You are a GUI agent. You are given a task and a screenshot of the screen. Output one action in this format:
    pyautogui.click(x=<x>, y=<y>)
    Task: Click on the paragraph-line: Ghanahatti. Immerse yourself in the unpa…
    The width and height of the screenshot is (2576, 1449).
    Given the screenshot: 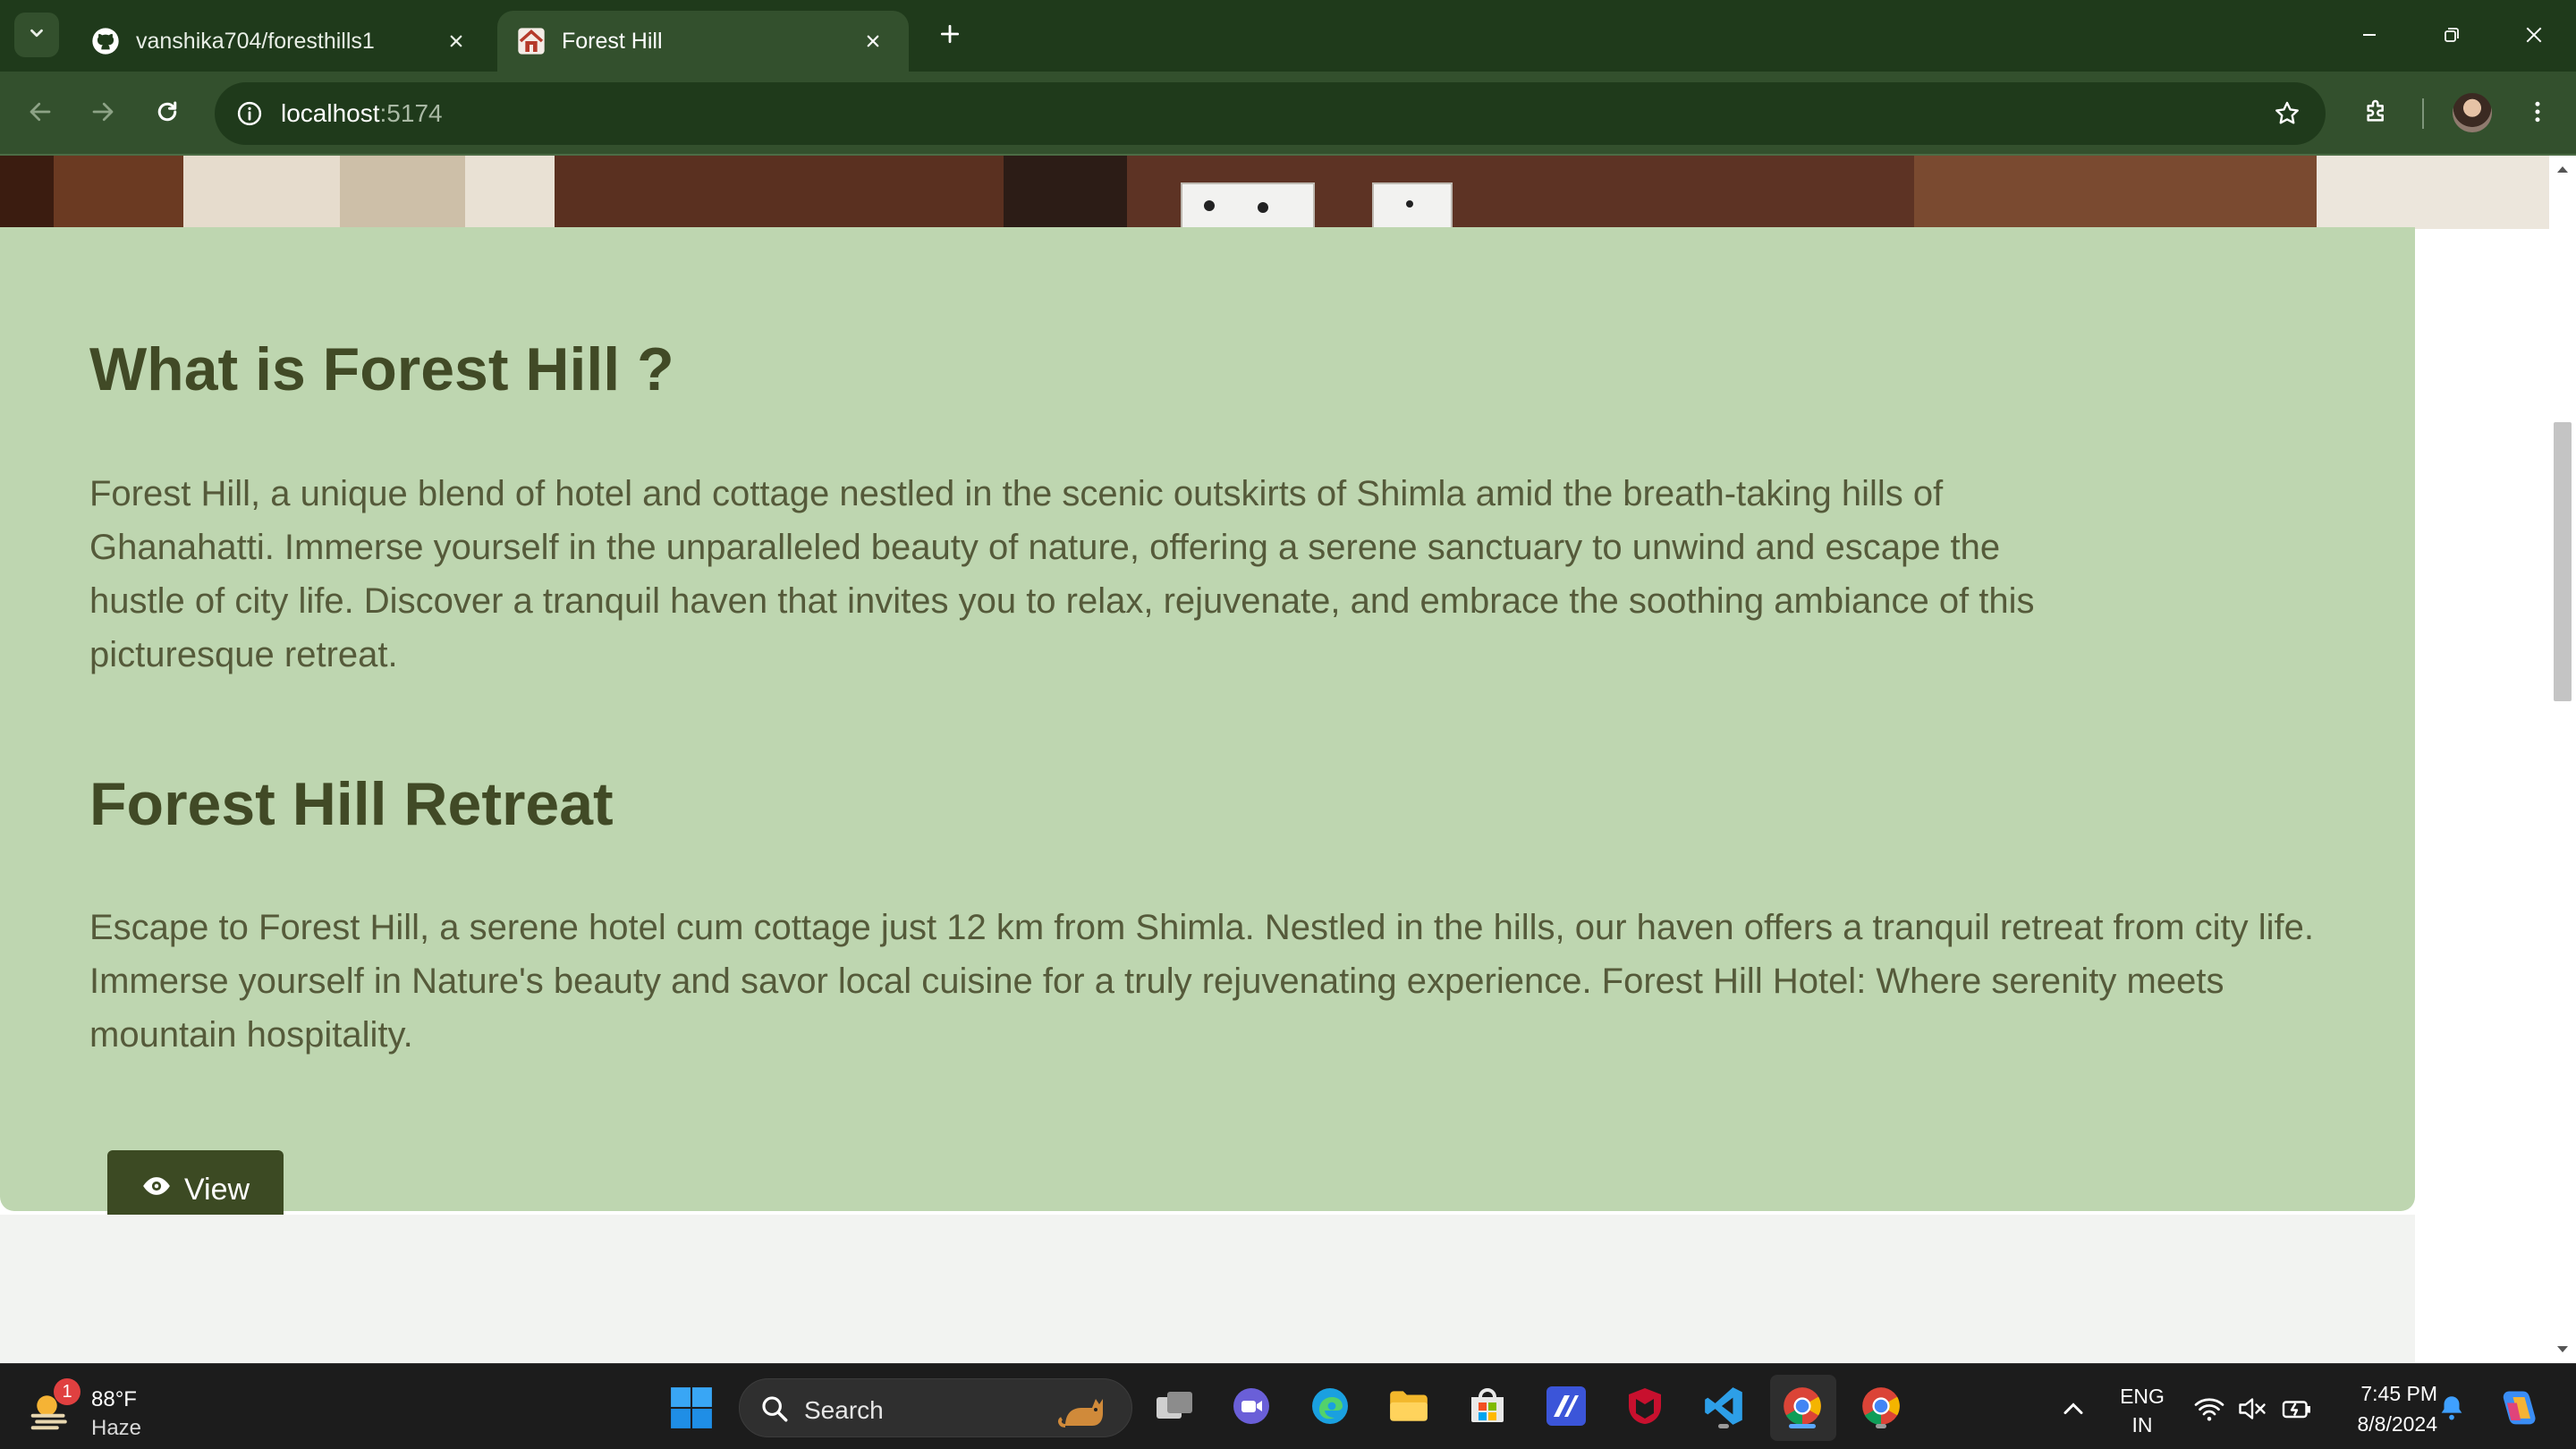 What is the action you would take?
    pyautogui.click(x=1045, y=547)
    